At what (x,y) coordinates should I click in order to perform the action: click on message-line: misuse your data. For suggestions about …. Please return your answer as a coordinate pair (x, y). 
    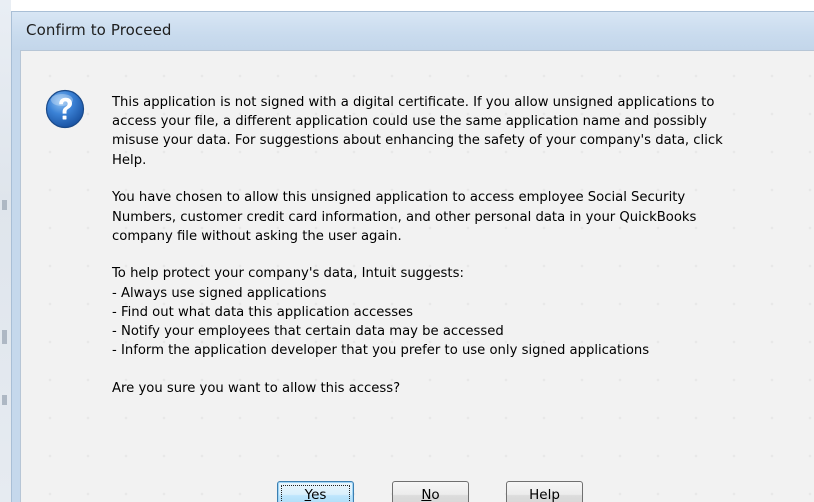
    Looking at the image, I should click on (417, 141).